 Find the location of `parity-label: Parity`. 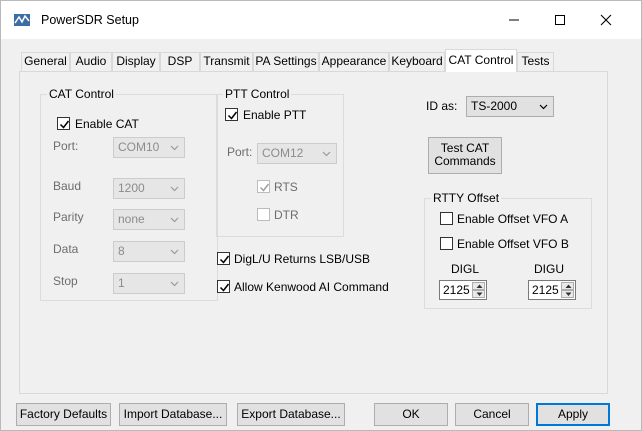

parity-label: Parity is located at coordinates (68, 217).